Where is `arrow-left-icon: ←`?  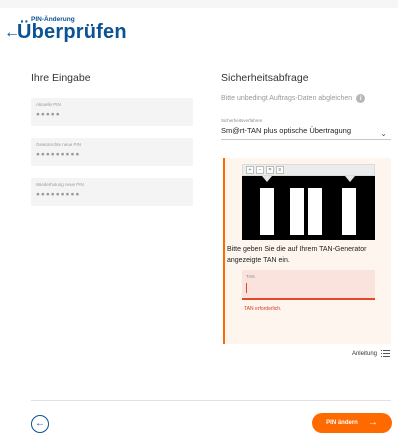 arrow-left-icon: ← is located at coordinates (40, 423).